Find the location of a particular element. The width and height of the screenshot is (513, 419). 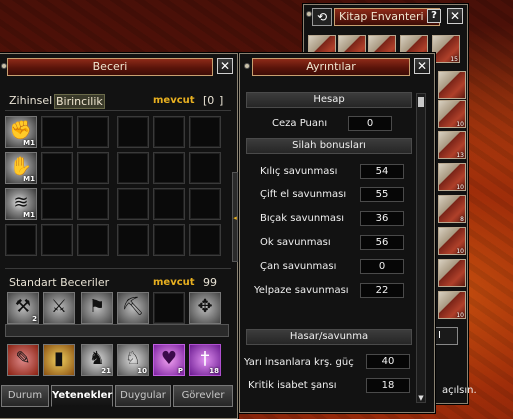

book-item: 8 is located at coordinates (452, 209).